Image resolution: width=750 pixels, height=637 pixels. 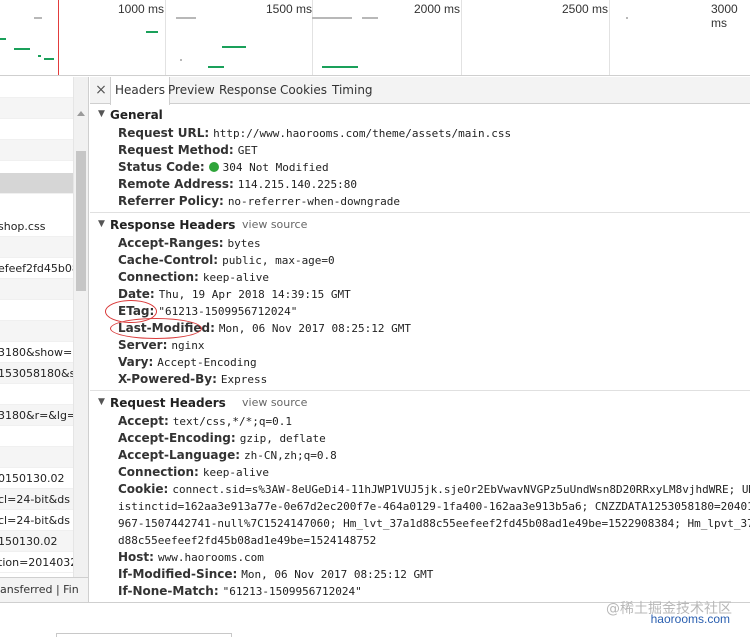 What do you see at coordinates (247, 540) in the screenshot?
I see `cookie-continuation: d88c55eefeef2fd45b08ad1e49be=1524148752` at bounding box center [247, 540].